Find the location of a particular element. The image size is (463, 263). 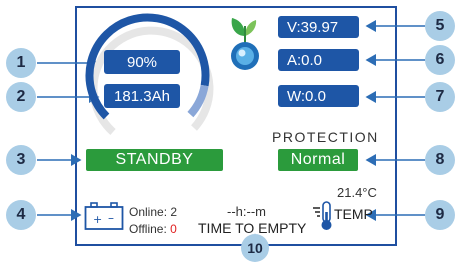

offline-label: Offline: is located at coordinates (148, 229).